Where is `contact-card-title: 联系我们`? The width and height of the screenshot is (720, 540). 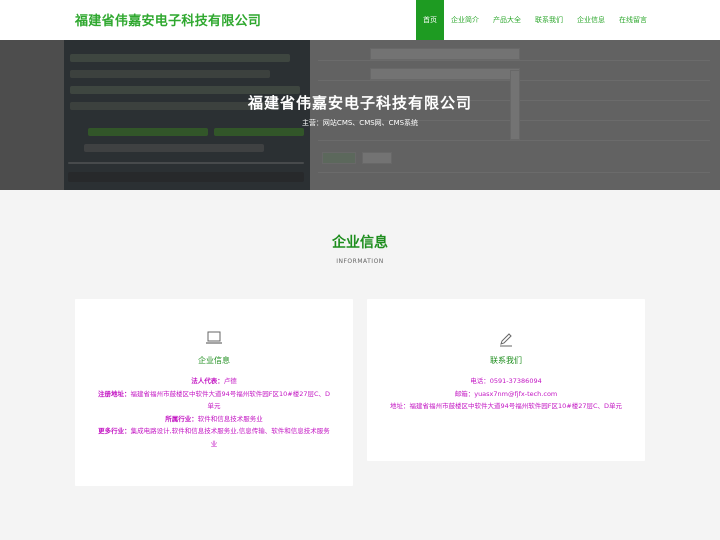
contact-card-title: 联系我们 is located at coordinates (506, 360).